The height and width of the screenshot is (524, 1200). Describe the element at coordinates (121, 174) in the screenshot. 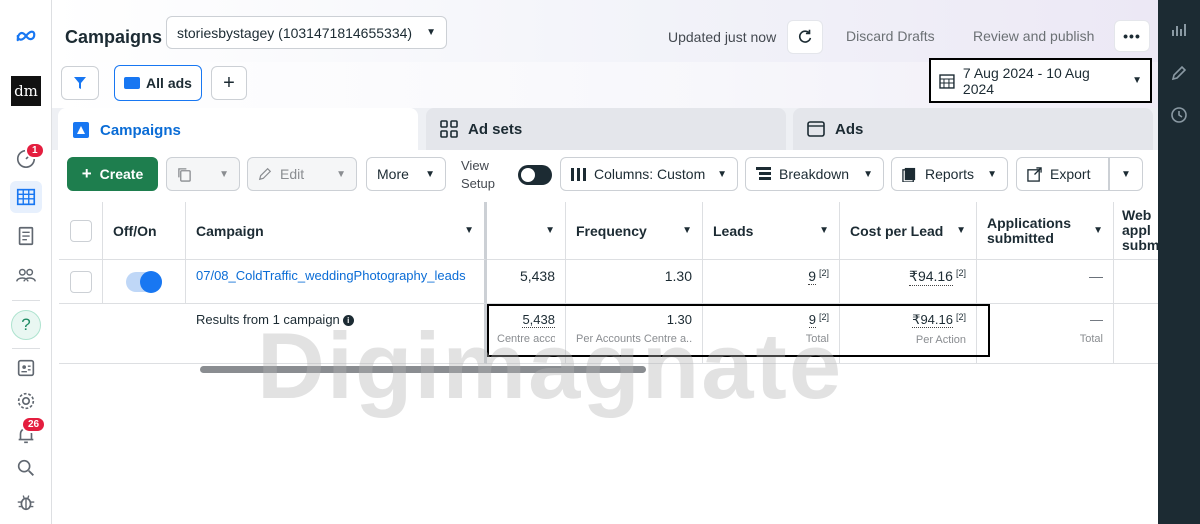

I see `create-label: Create` at that location.